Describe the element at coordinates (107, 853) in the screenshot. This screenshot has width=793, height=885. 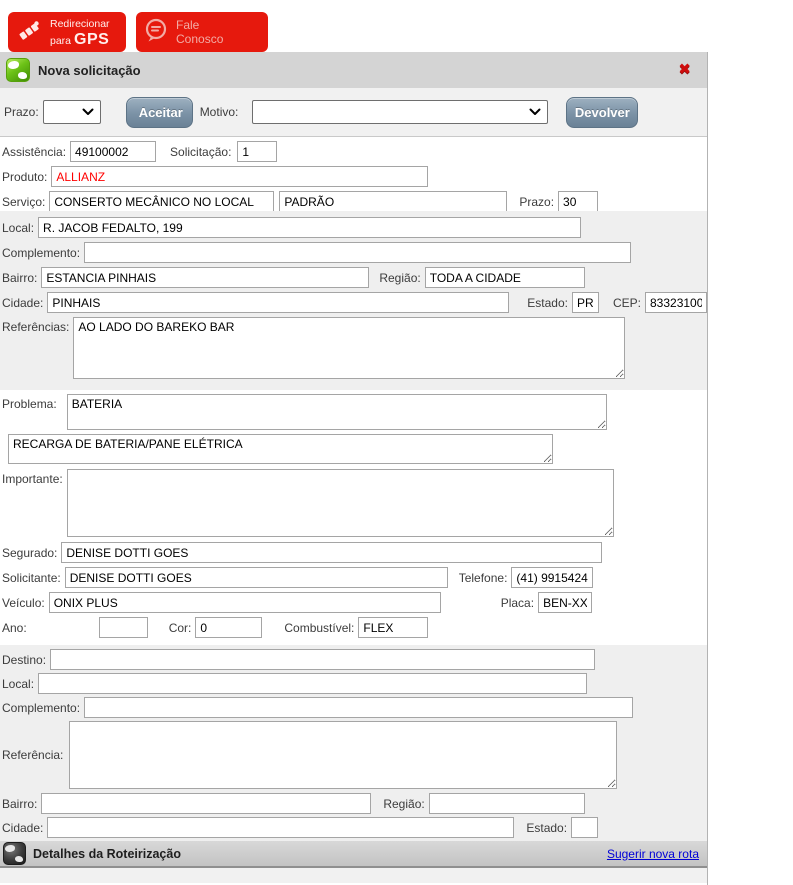
I see `roteirizacao-title: Detalhes da Roteirização` at that location.